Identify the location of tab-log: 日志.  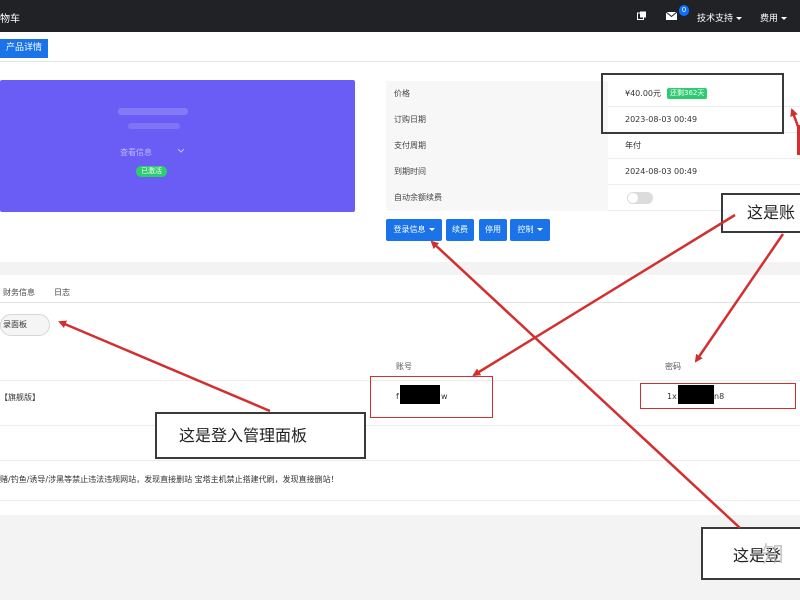
(62, 292).